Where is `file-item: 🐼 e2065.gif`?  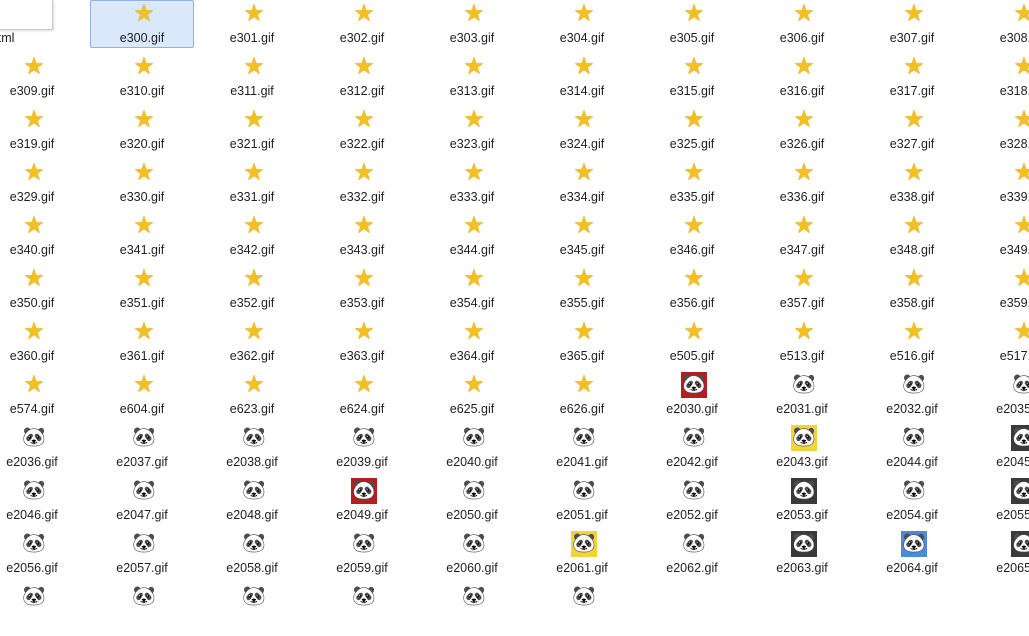 file-item: 🐼 e2065.gif is located at coordinates (999, 554).